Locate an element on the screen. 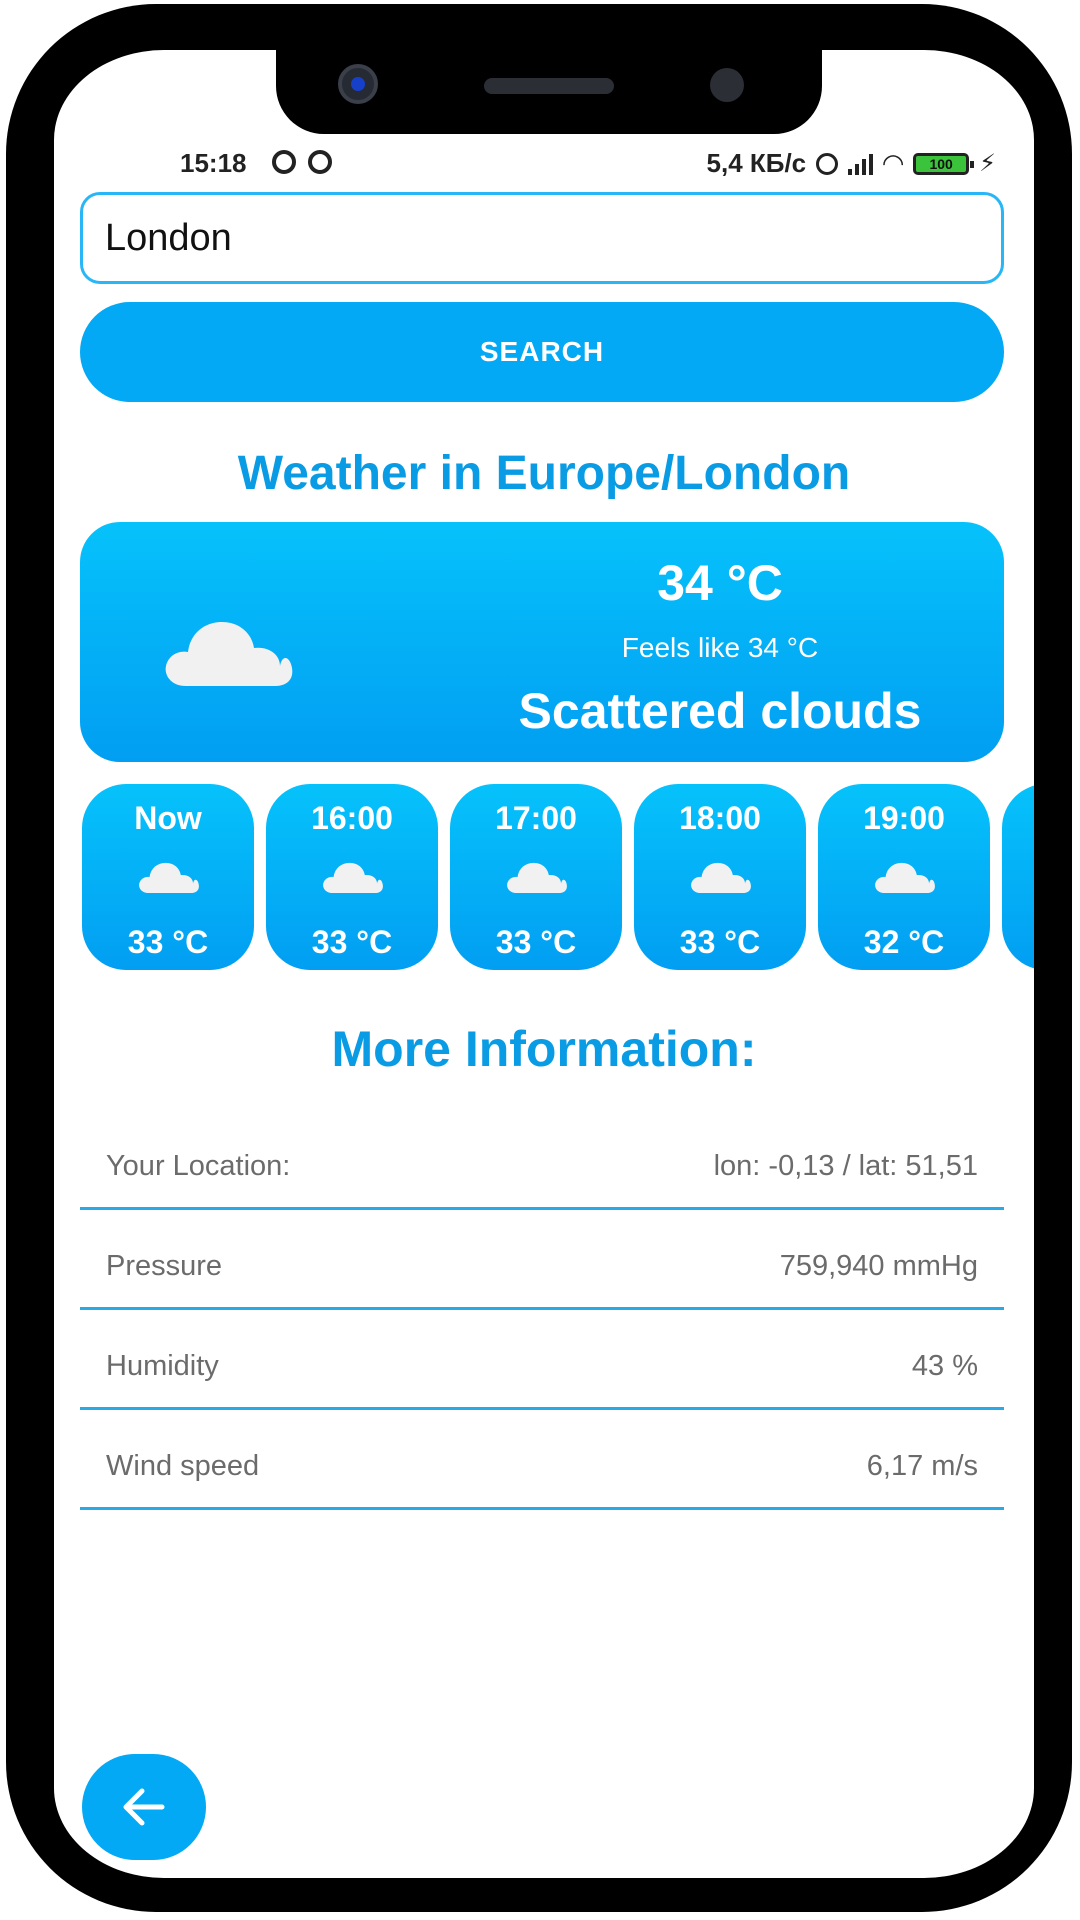 The width and height of the screenshot is (1080, 1920). hourly-forecast-item-partial is located at coordinates (1018, 877).